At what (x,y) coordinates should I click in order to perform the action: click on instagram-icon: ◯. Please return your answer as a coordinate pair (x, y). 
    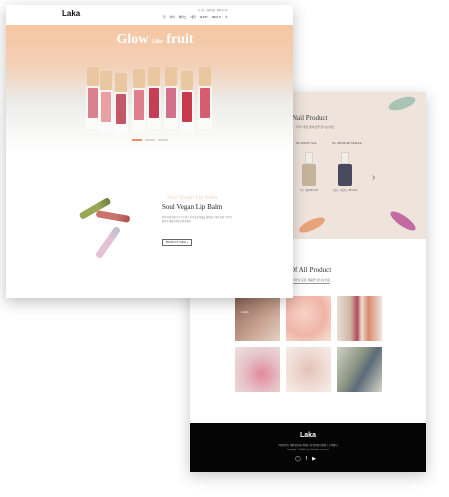
    Looking at the image, I should click on (300, 459).